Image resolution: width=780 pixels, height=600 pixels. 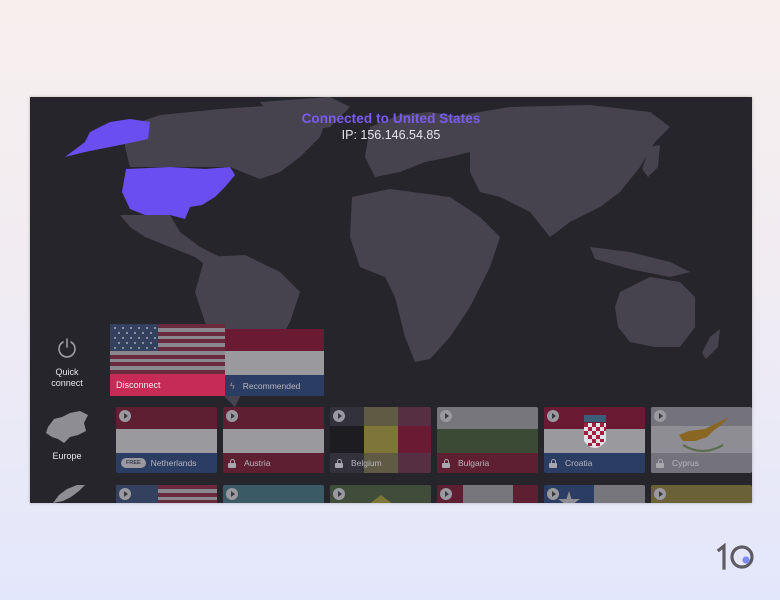 I want to click on bolt-icon: ϟ, so click(x=232, y=386).